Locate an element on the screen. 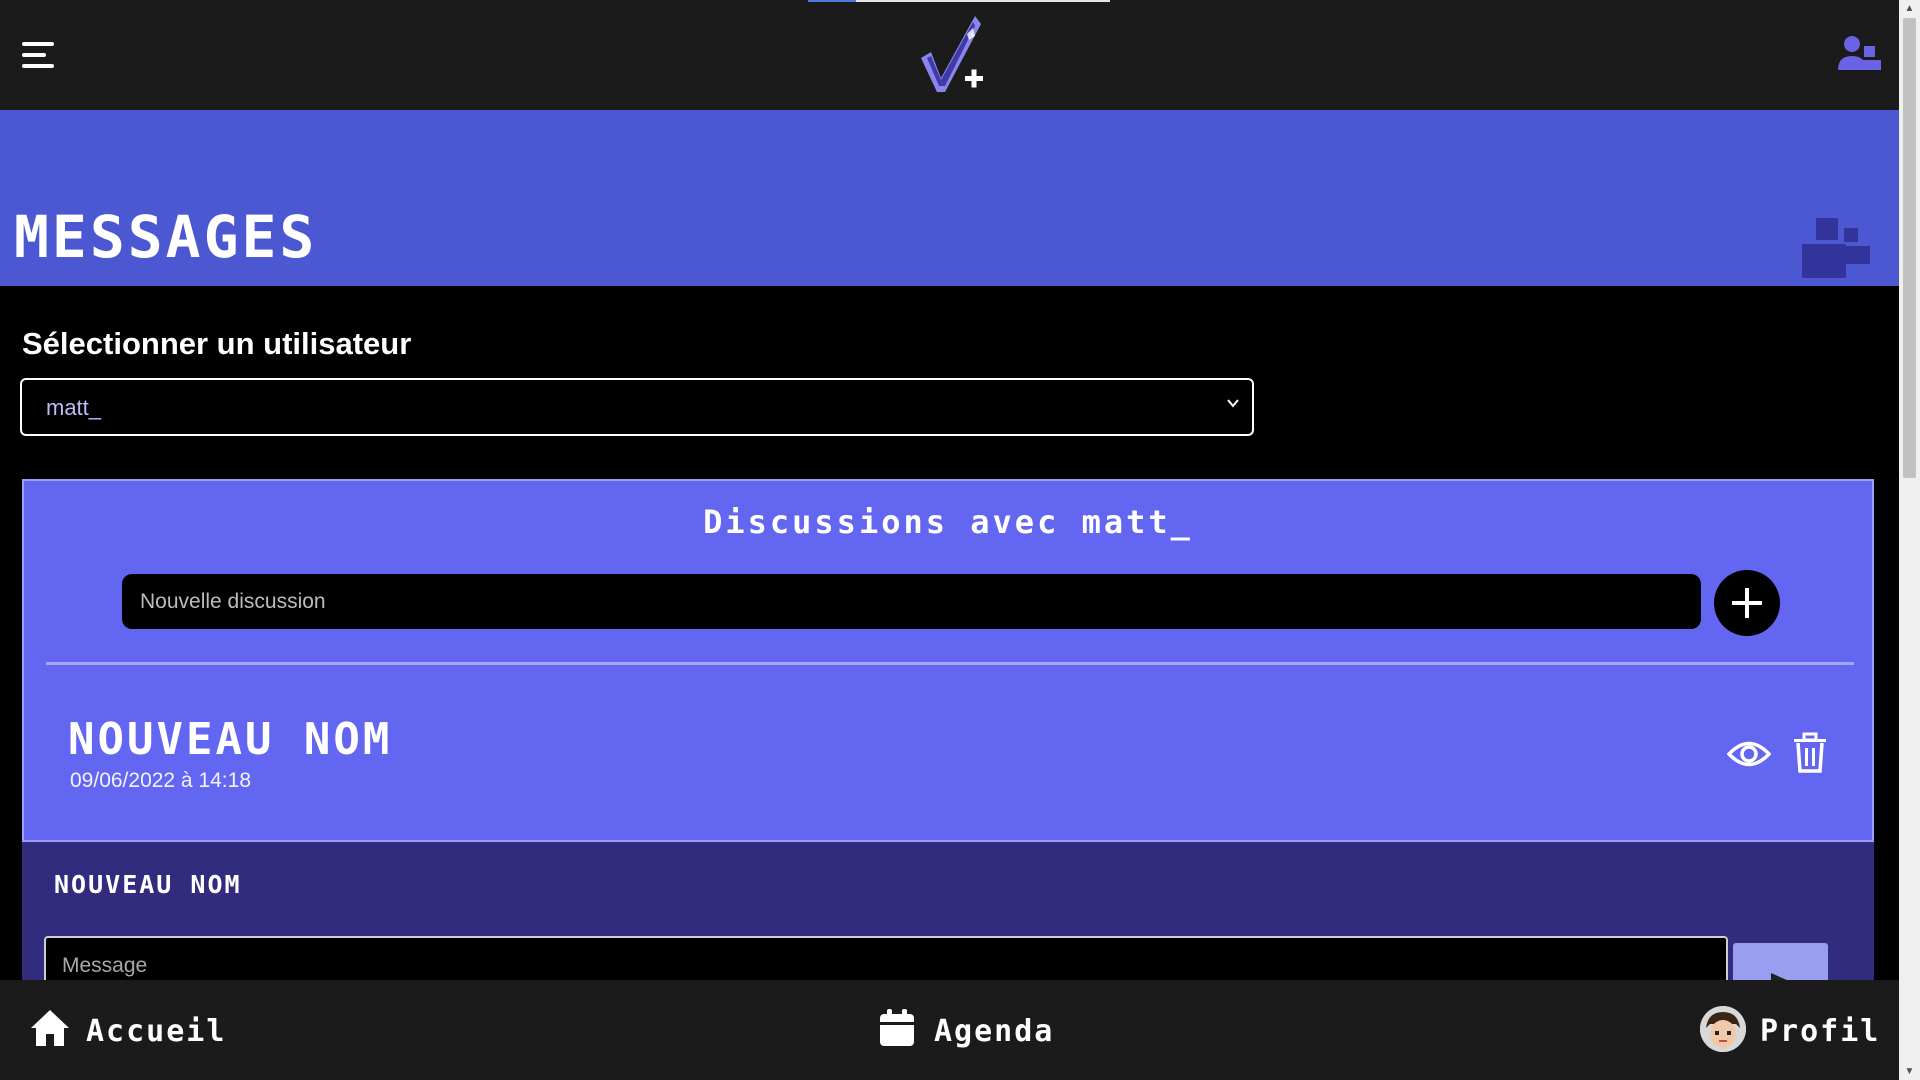 The width and height of the screenshot is (1920, 1080). nav-agenda: Agenda is located at coordinates (988, 1031).